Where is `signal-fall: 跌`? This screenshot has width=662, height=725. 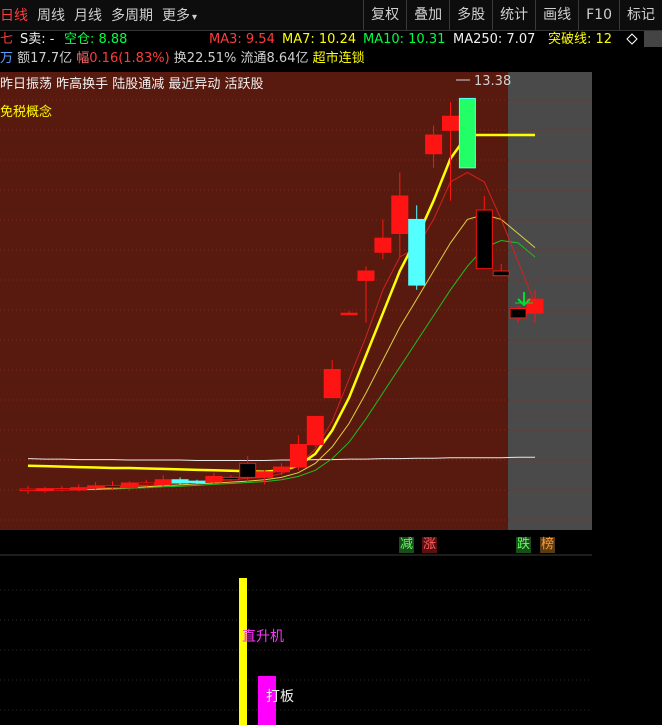
signal-fall: 跌 is located at coordinates (524, 545).